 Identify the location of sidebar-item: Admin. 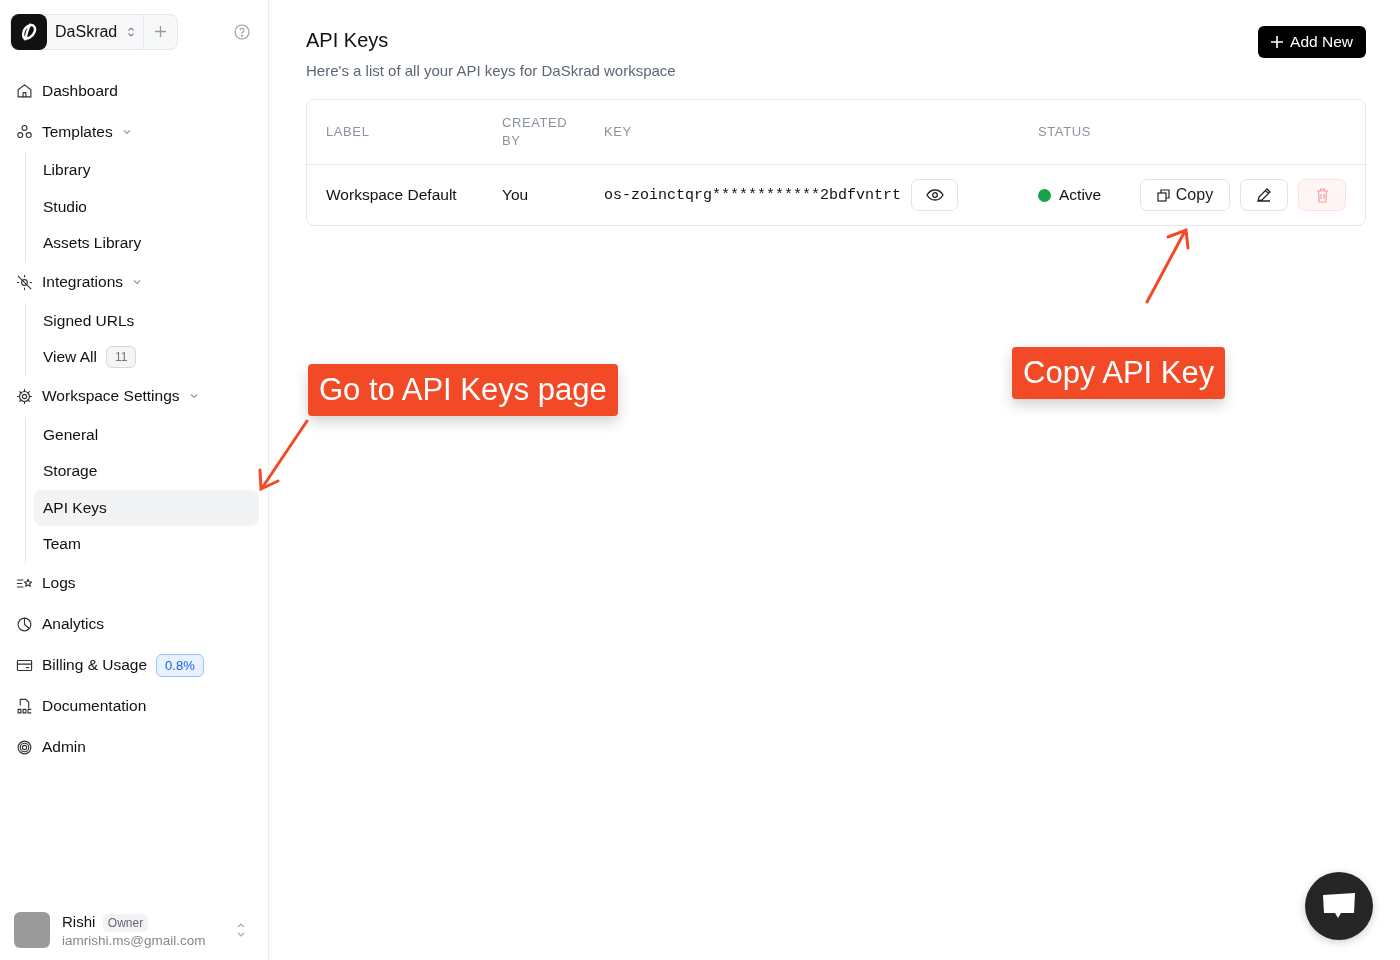
(134, 747).